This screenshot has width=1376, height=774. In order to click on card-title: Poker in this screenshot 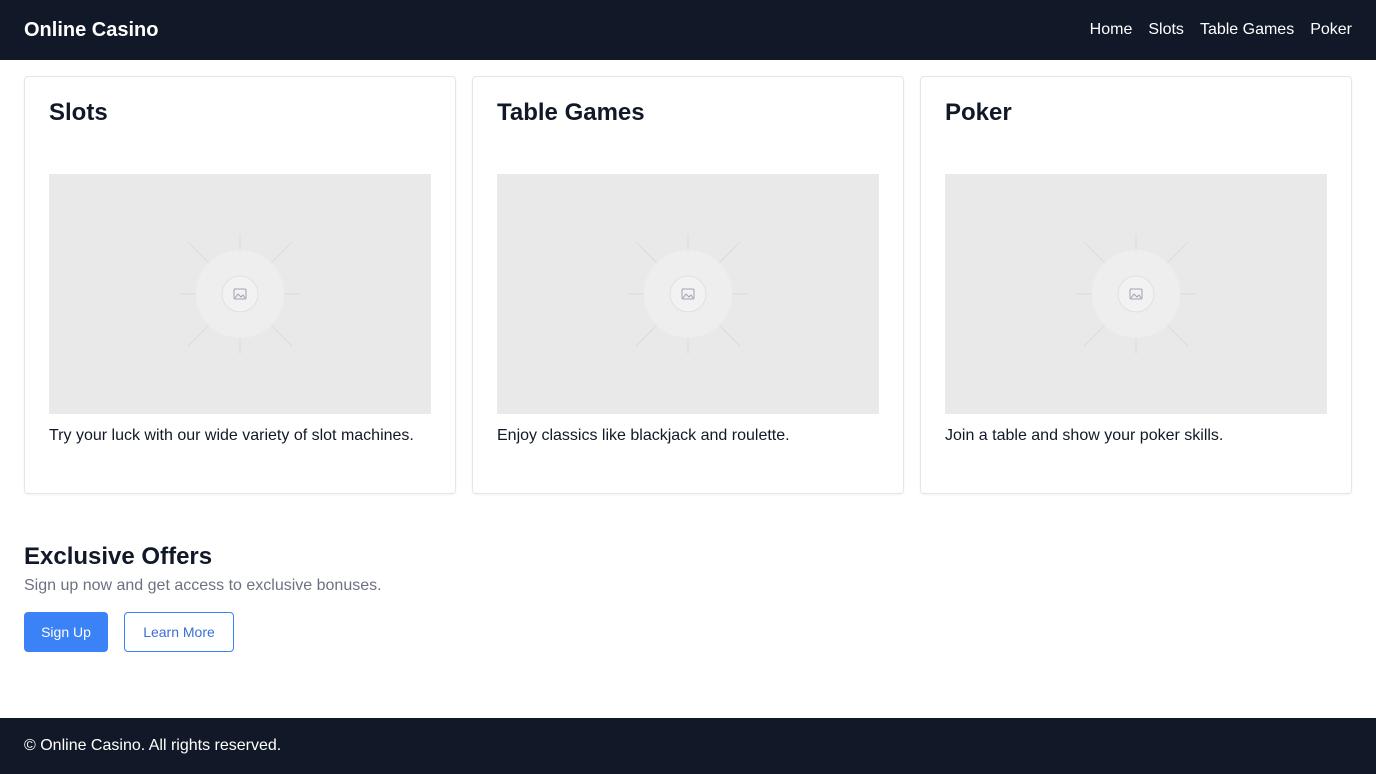, I will do `click(978, 112)`.